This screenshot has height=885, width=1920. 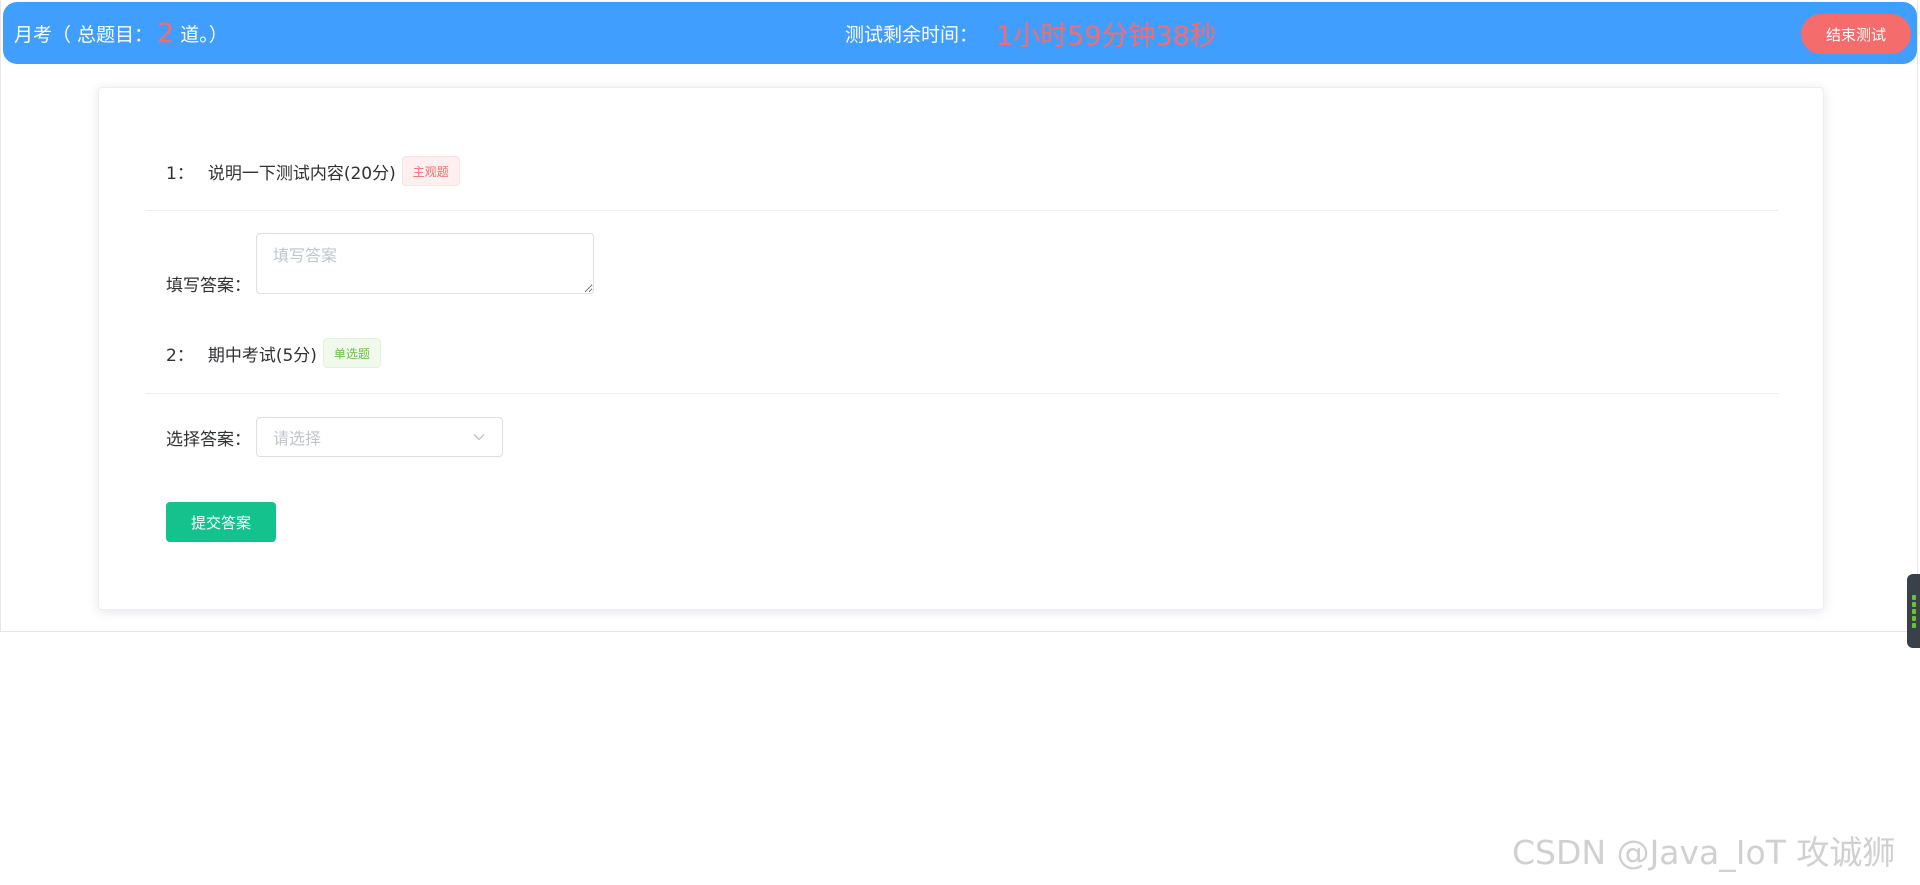 I want to click on question-2-answer-label: 选择答案：, so click(x=208, y=440).